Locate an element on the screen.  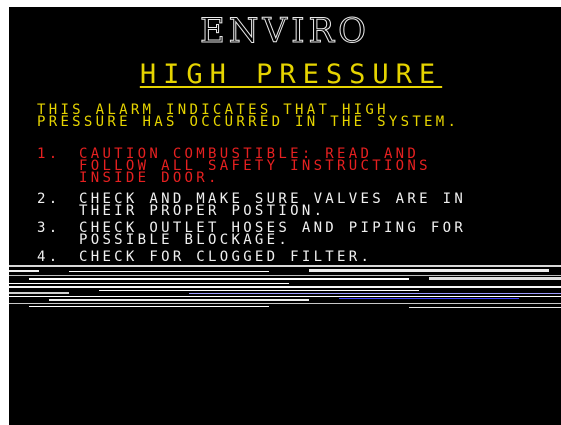
step-number: 2. is located at coordinates (49, 199).